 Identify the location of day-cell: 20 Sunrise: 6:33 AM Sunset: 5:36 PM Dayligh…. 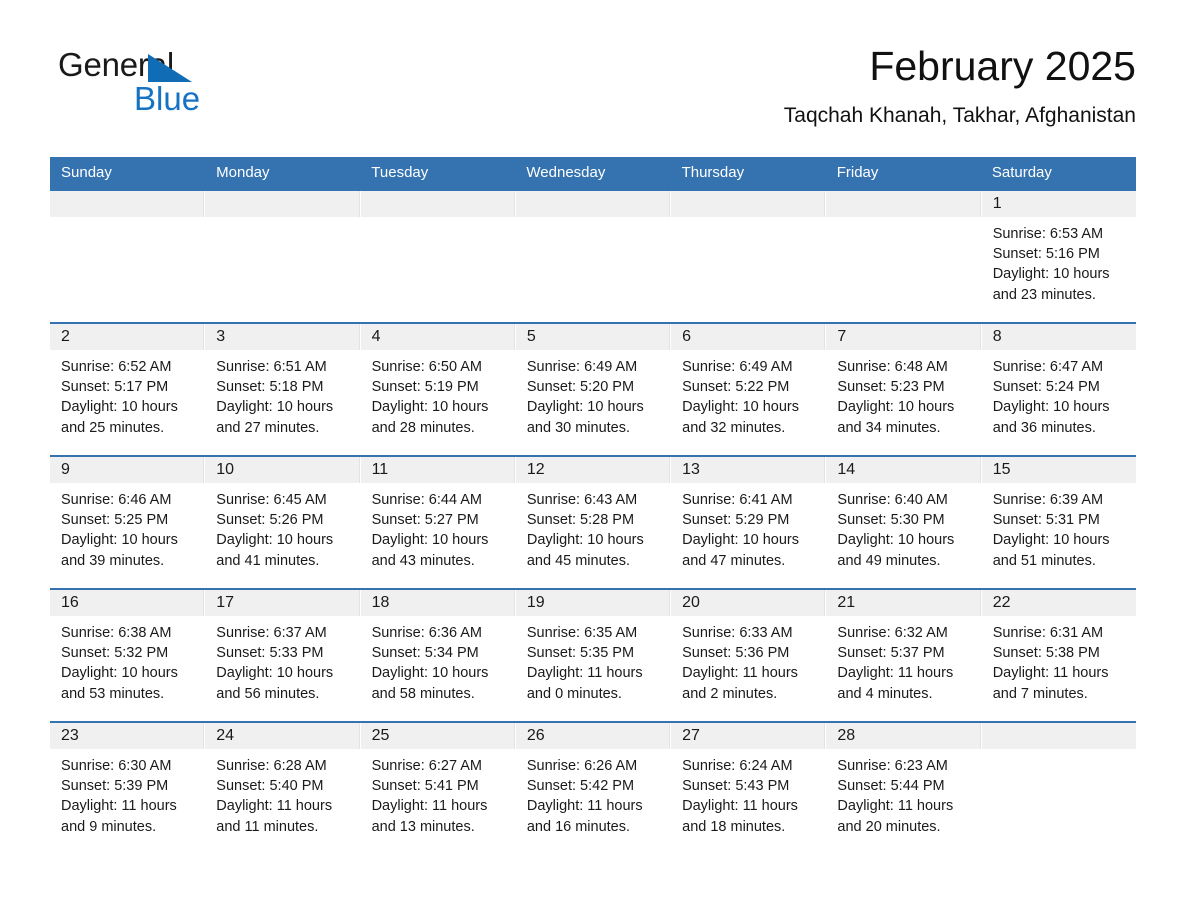
(749, 655).